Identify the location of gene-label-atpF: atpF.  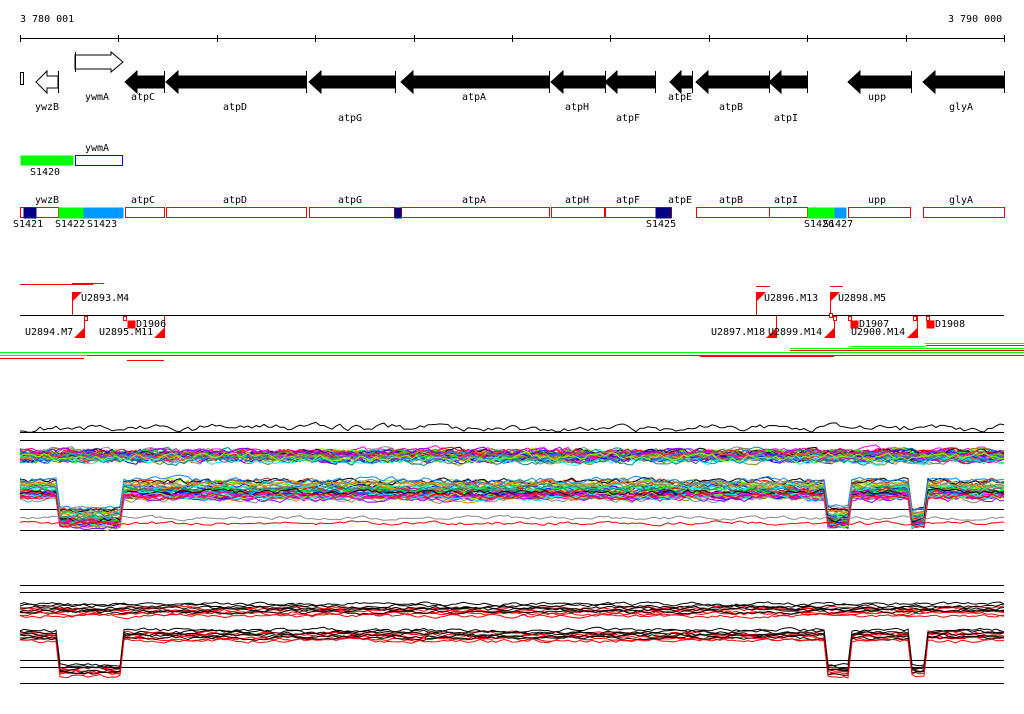
(628, 118).